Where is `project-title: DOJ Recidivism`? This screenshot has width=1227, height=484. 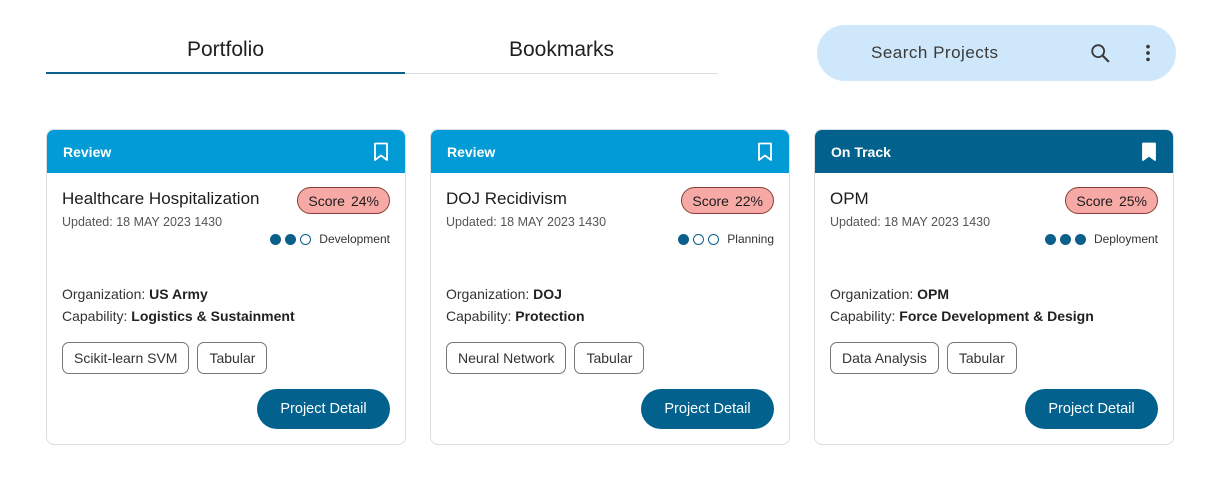 project-title: DOJ Recidivism is located at coordinates (506, 198).